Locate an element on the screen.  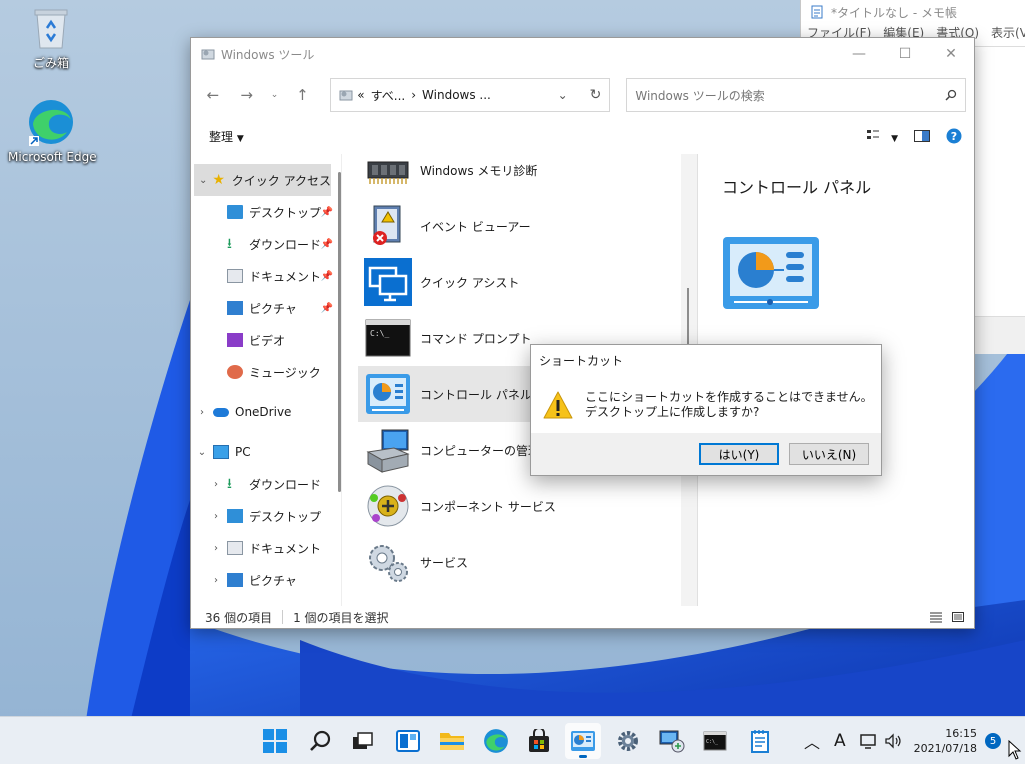
notepad-titlebar: *タイトルなし - メモ帳 is located at coordinates (913, 12).